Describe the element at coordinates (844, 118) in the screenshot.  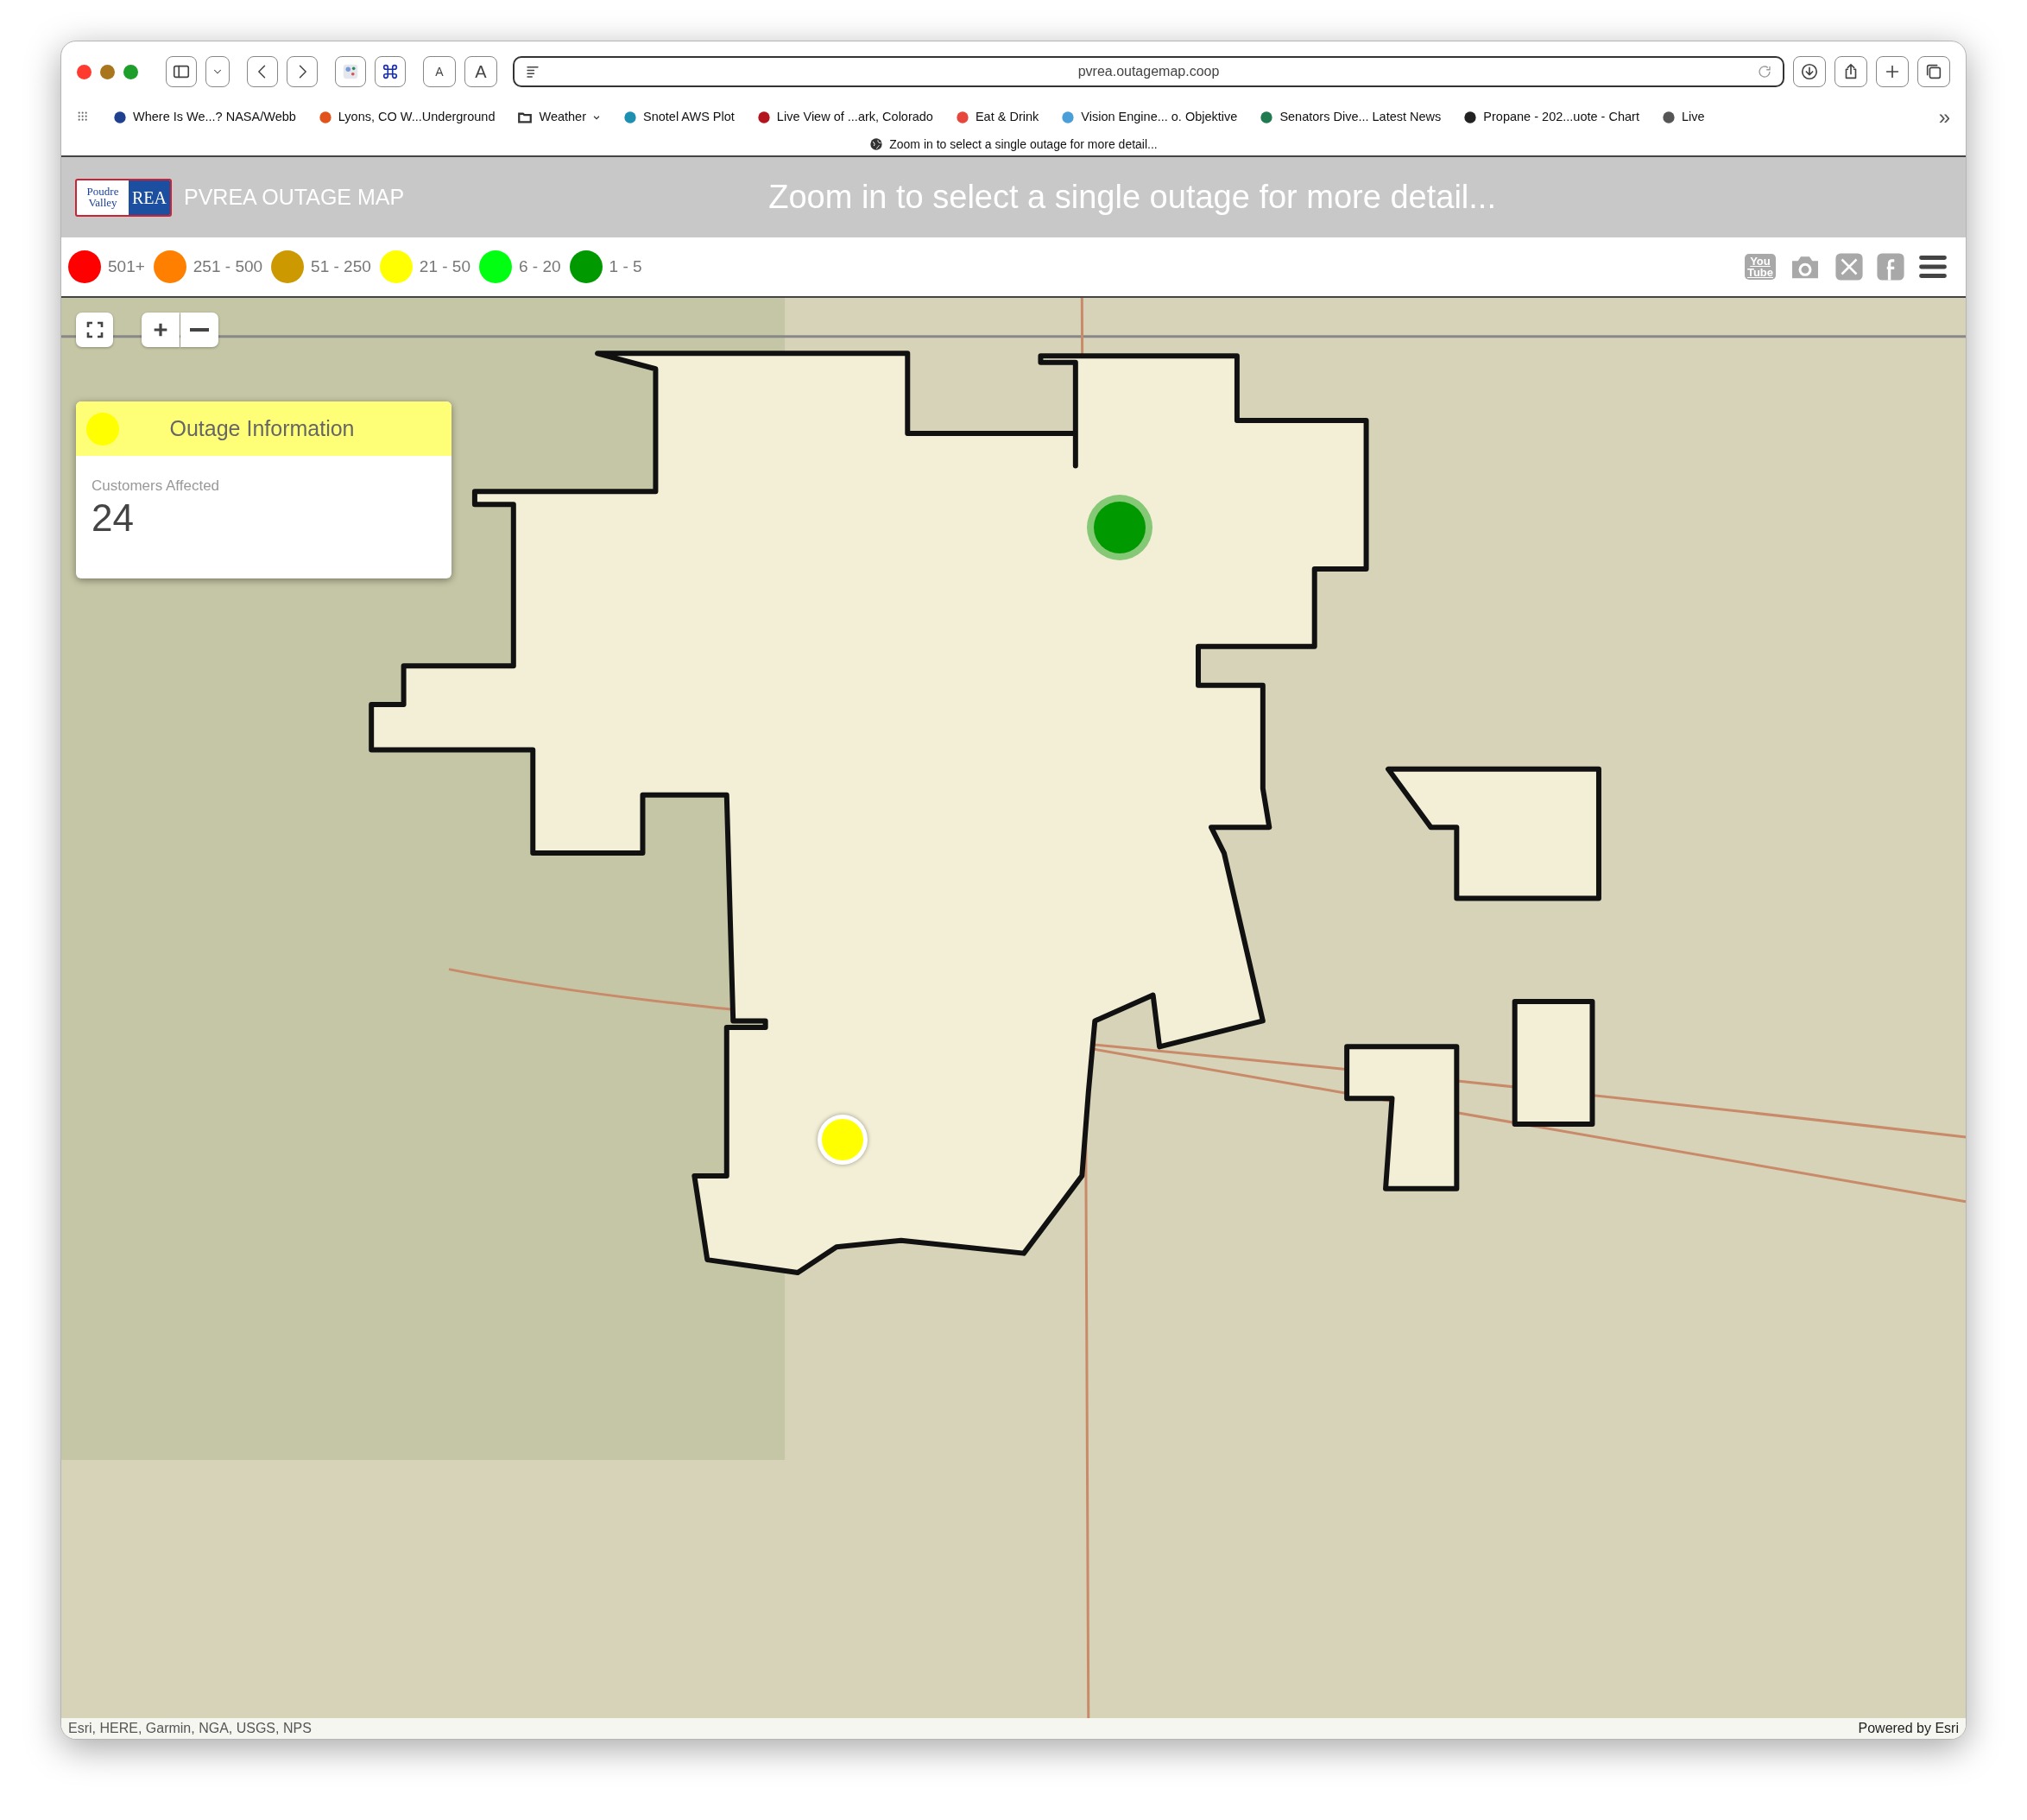
I see `bookmark-link: Live View of ...ark, Colorado` at that location.